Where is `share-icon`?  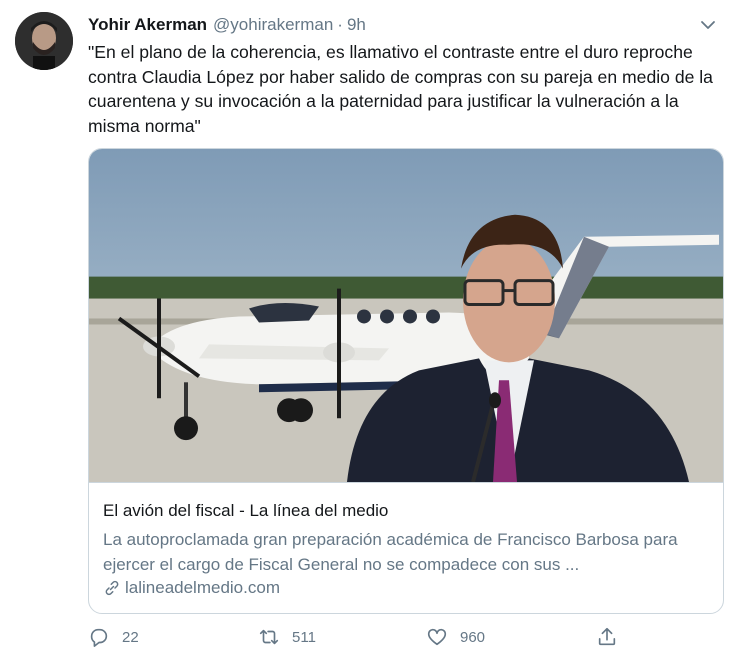 share-icon is located at coordinates (607, 636).